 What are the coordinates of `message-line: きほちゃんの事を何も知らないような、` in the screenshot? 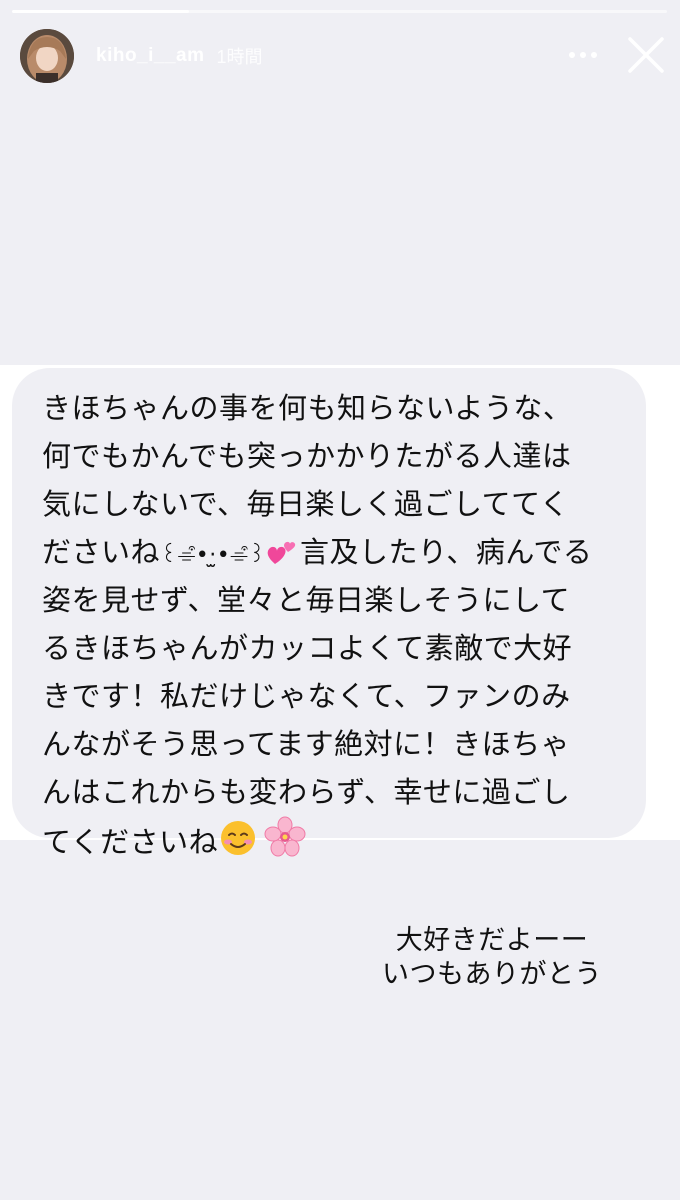 It's located at (307, 408).